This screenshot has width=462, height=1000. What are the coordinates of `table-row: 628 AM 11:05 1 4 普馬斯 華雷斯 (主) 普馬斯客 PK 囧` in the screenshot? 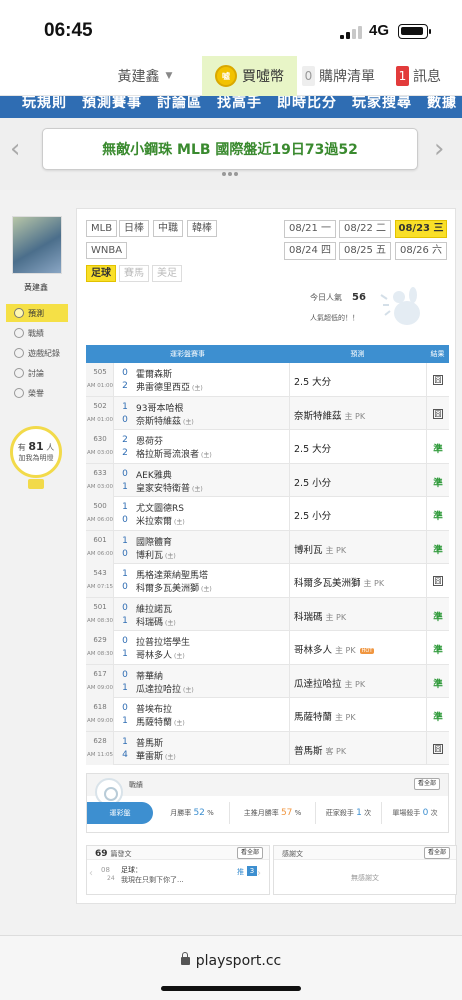 It's located at (267, 748).